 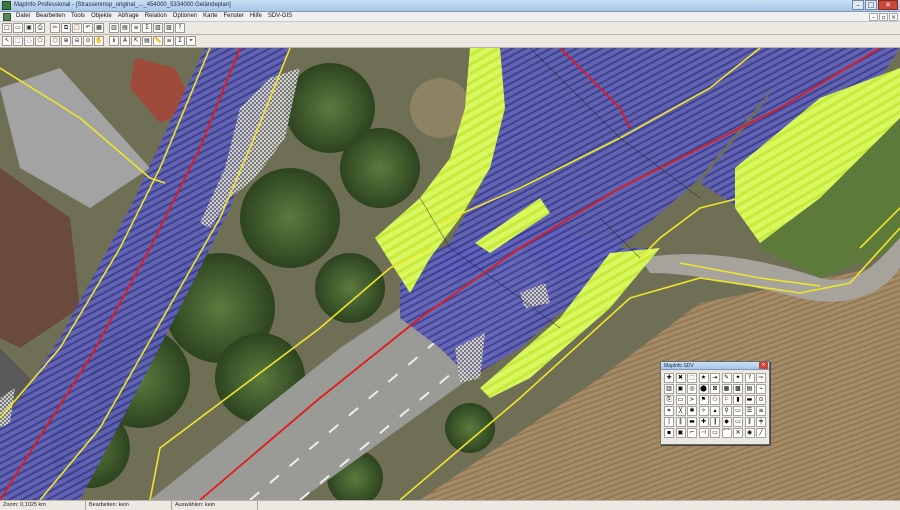 What do you see at coordinates (156, 16) in the screenshot?
I see `menu-relation: Relation` at bounding box center [156, 16].